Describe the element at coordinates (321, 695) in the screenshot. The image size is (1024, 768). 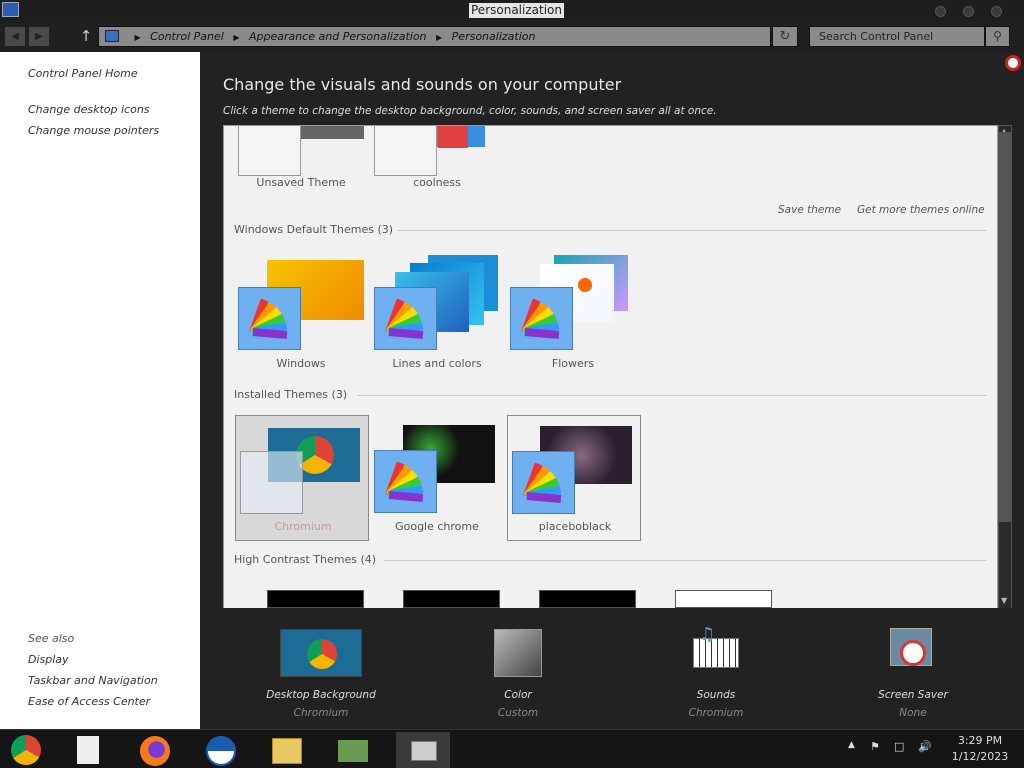
I see `desktop-background-label: Desktop Background` at that location.